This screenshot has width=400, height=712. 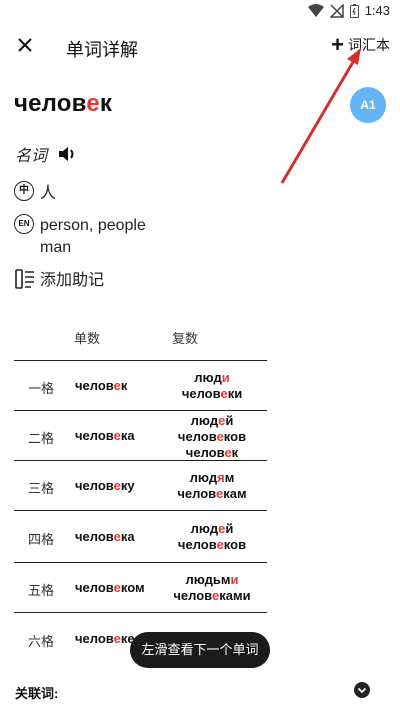 I want to click on plural-form: человек, so click(x=212, y=453).